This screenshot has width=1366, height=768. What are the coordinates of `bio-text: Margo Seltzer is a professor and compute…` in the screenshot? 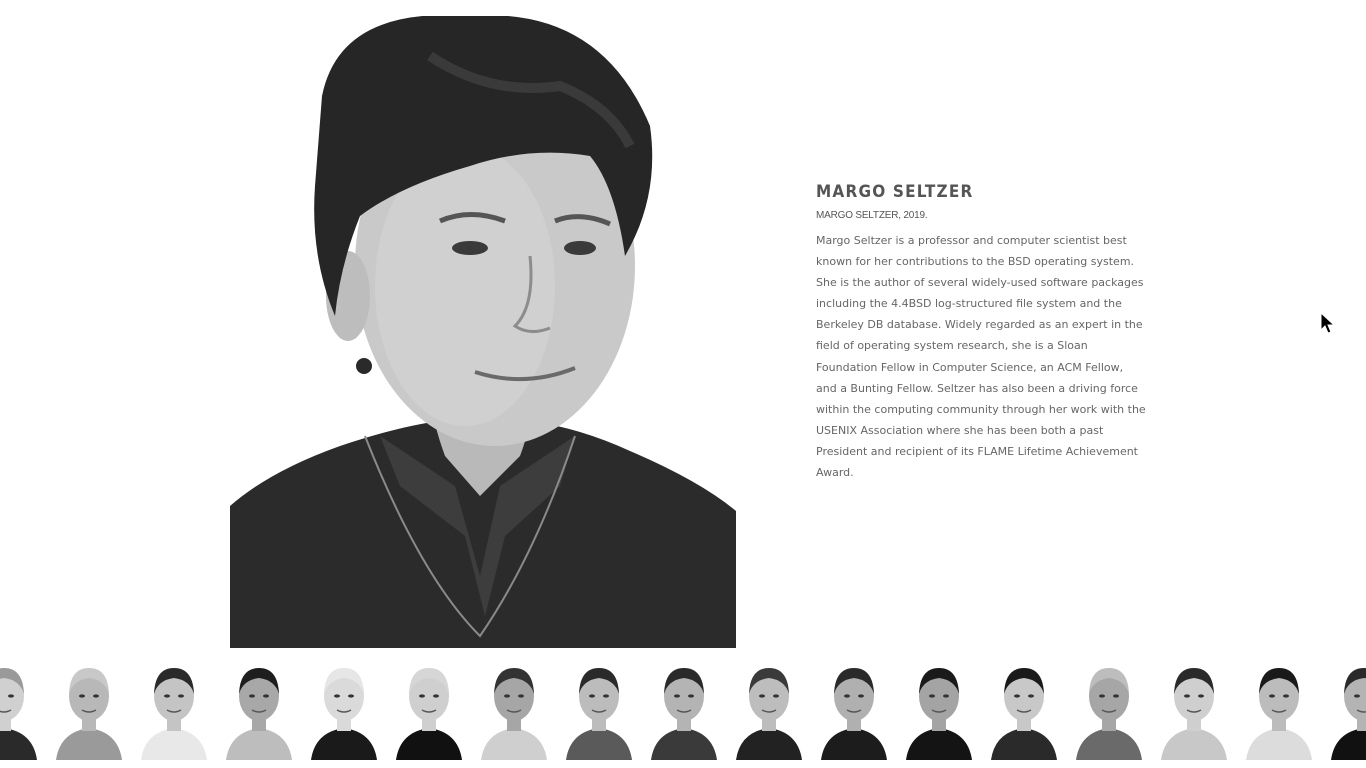 It's located at (981, 357).